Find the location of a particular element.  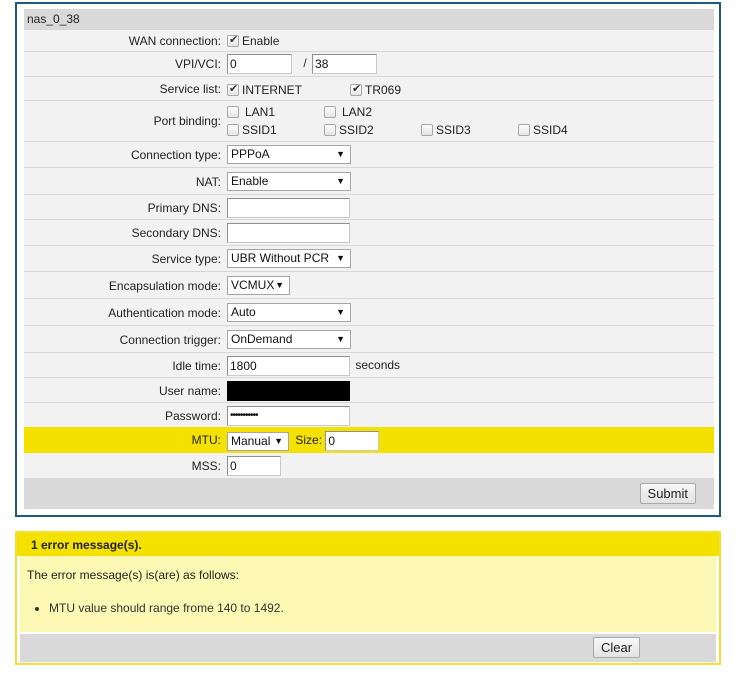

authentication-mode-select: Auto ▼ is located at coordinates (289, 312).